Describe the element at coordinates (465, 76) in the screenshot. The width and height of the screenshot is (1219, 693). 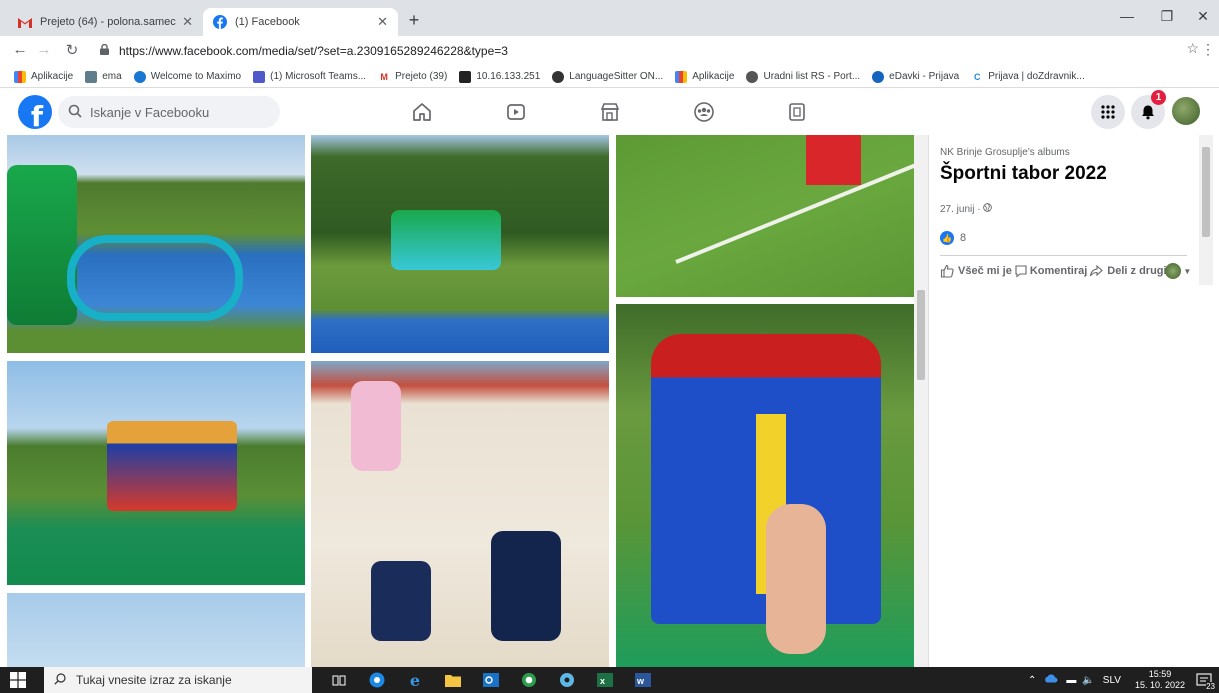
I see `server-icon` at that location.